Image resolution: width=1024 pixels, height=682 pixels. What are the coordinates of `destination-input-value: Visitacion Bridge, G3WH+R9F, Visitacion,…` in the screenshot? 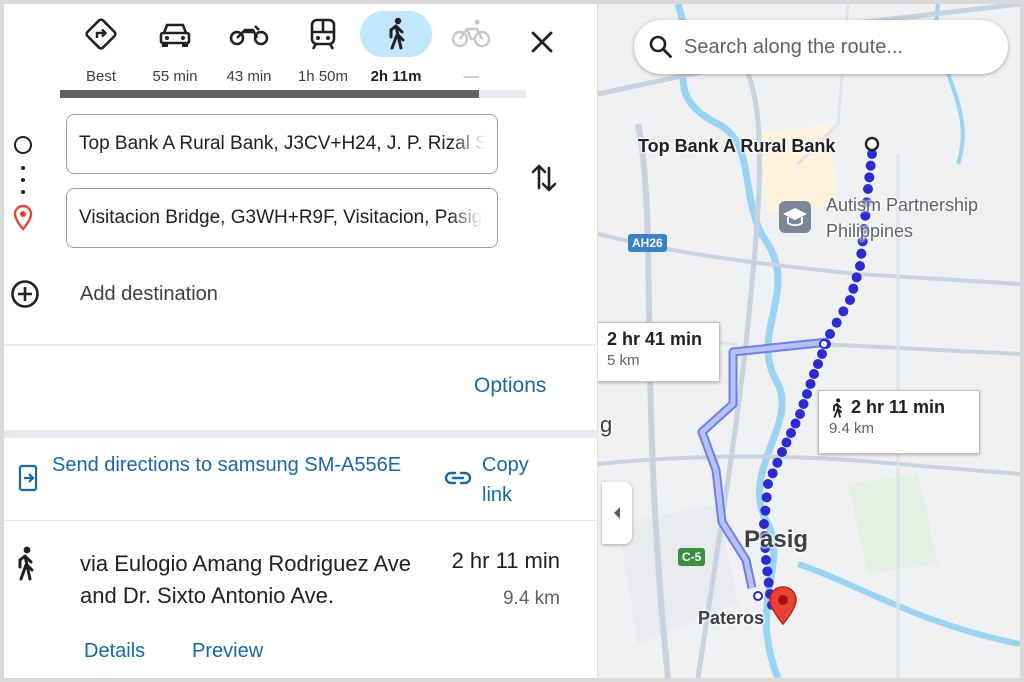 It's located at (281, 217).